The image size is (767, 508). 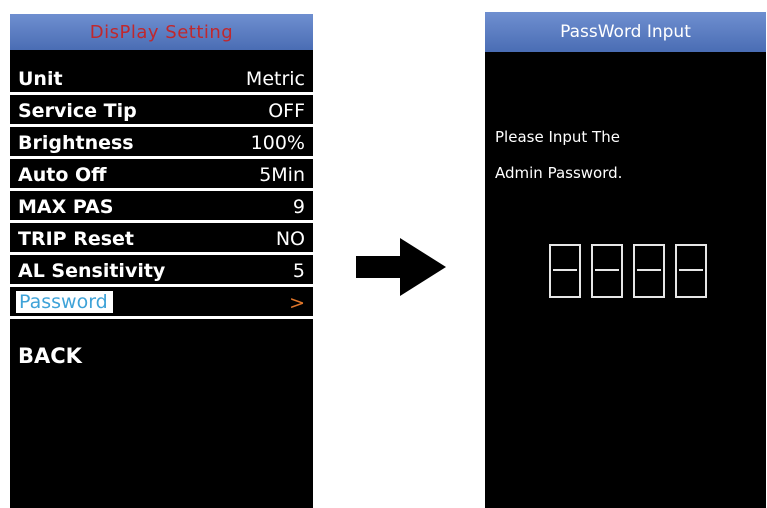 I want to click on arrow-right-icon, so click(x=401, y=267).